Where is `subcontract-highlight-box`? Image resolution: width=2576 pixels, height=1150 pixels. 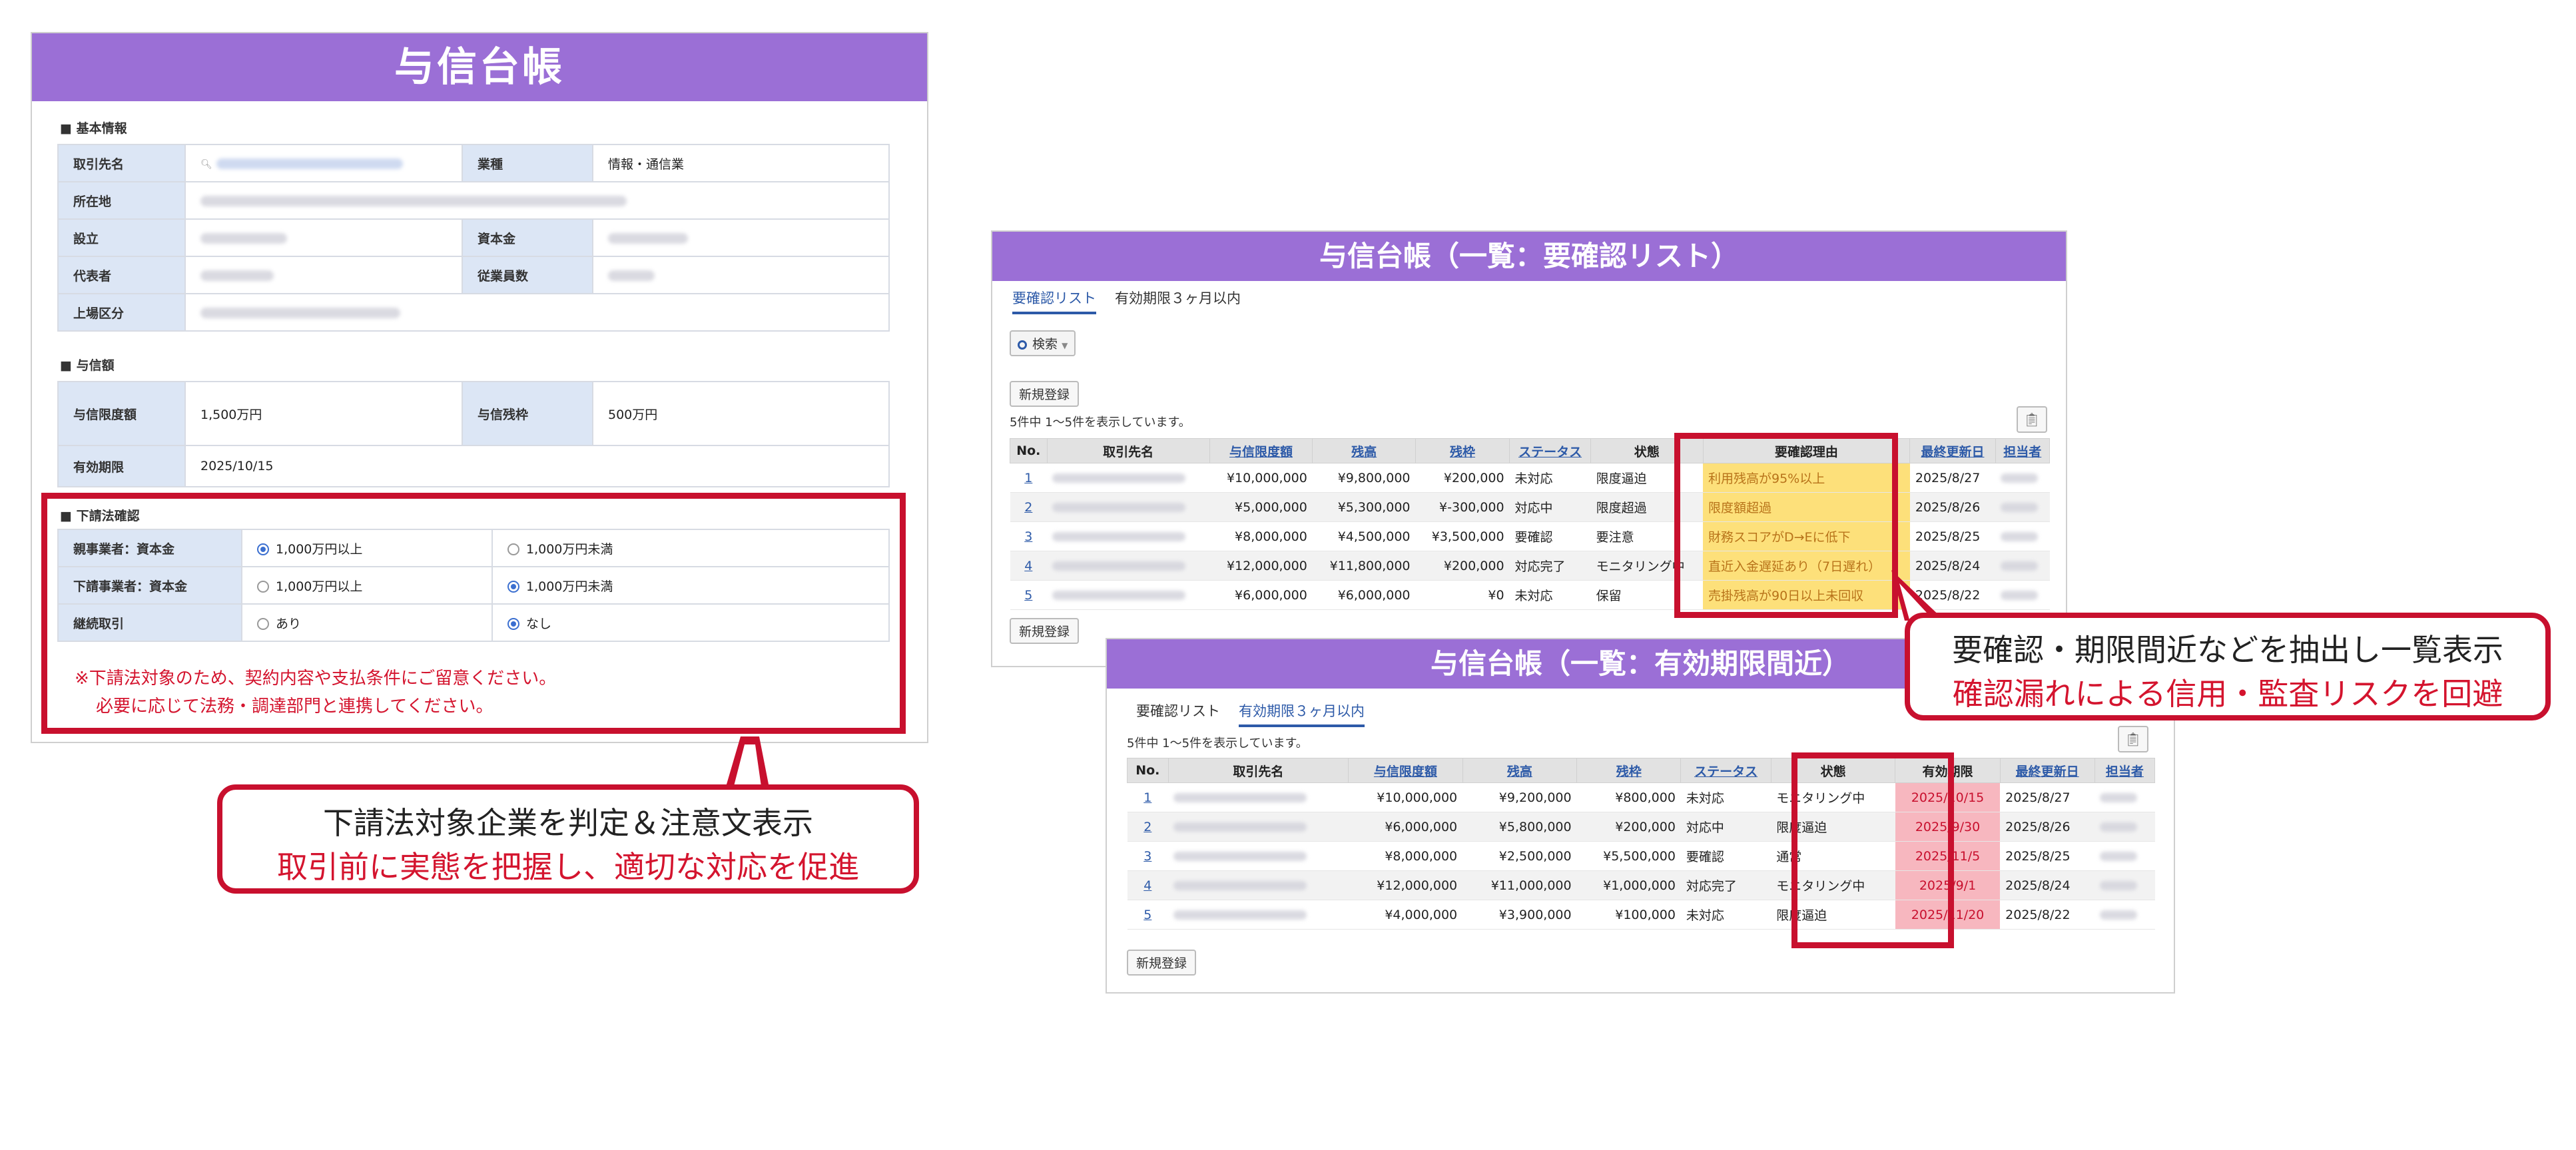 subcontract-highlight-box is located at coordinates (473, 613).